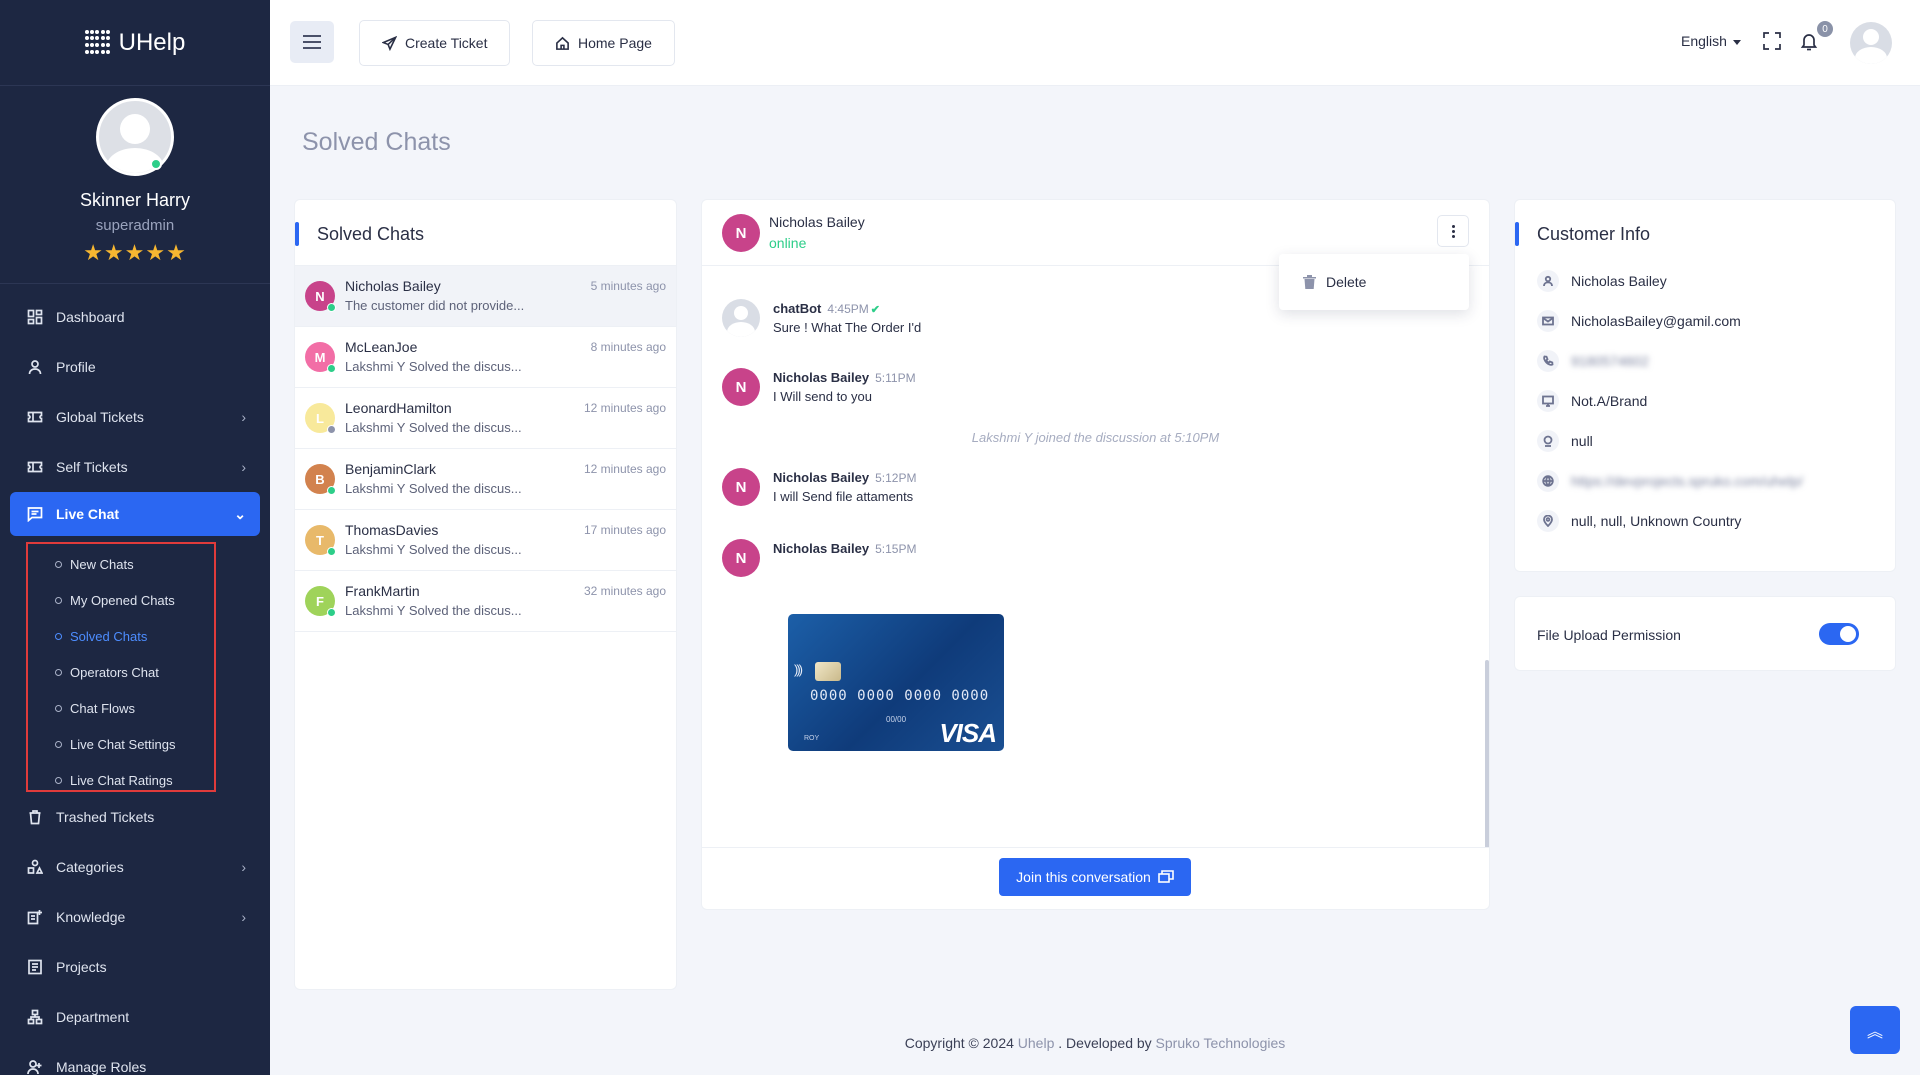 The height and width of the screenshot is (1075, 1920). I want to click on sidebar-item-manage-roles: Manage Roles, so click(135, 1058).